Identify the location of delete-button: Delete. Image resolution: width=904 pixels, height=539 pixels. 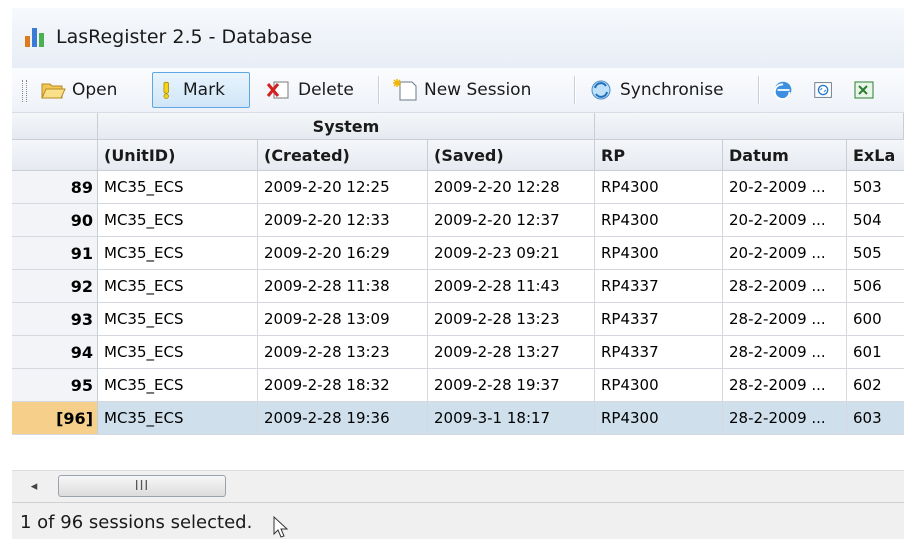
(317, 90).